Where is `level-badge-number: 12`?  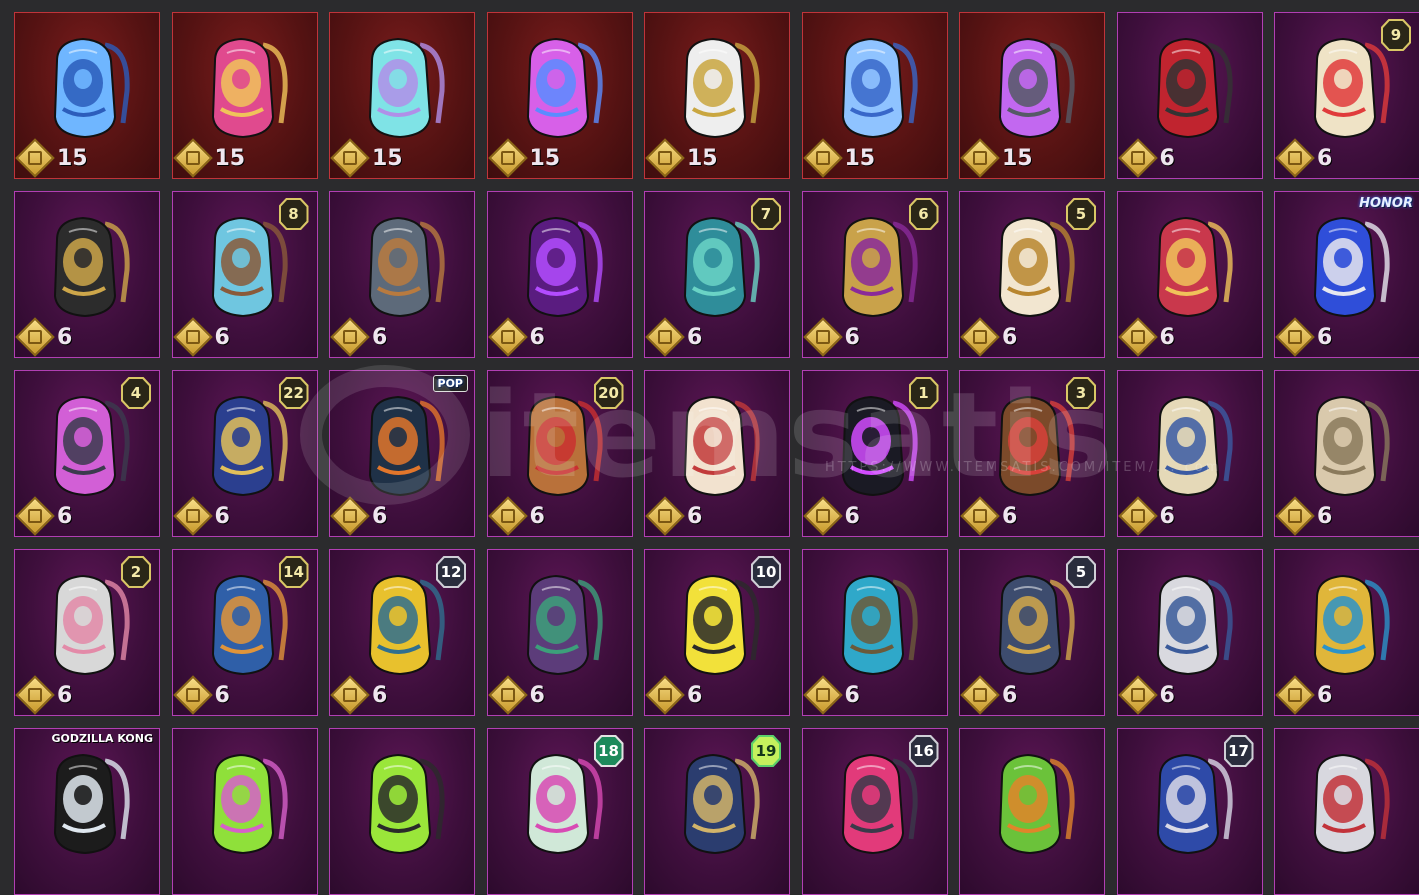 level-badge-number: 12 is located at coordinates (451, 572).